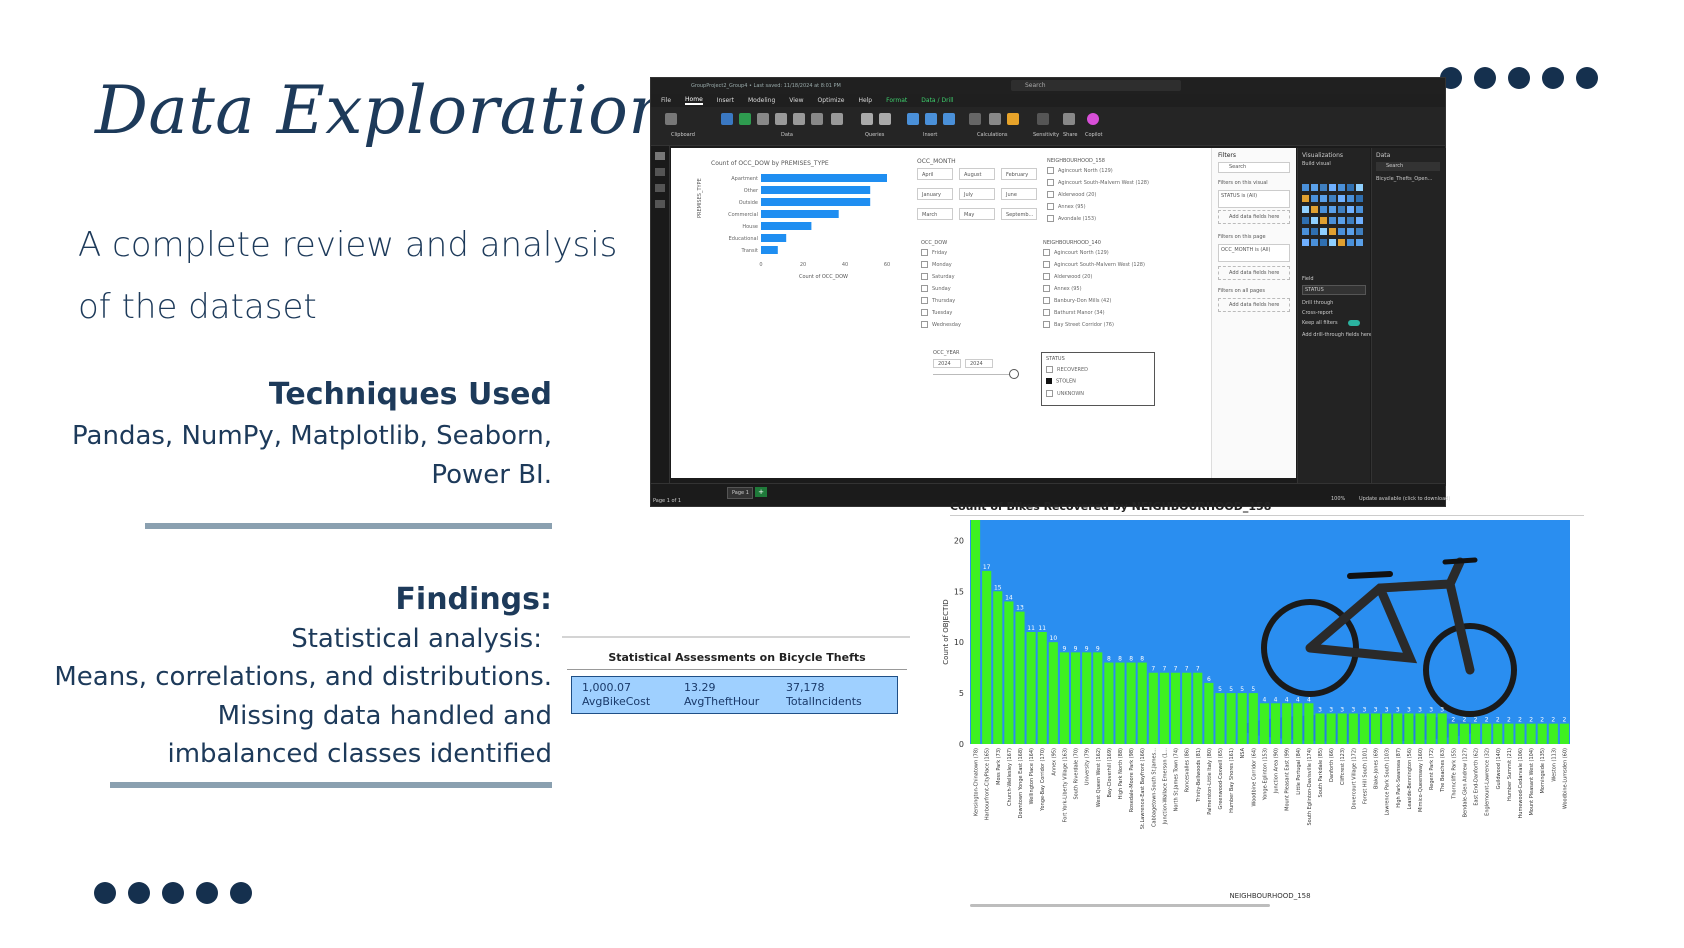  What do you see at coordinates (1077, 300) in the screenshot?
I see `nbh140-option: Banbury-Don Mills (42)` at bounding box center [1077, 300].